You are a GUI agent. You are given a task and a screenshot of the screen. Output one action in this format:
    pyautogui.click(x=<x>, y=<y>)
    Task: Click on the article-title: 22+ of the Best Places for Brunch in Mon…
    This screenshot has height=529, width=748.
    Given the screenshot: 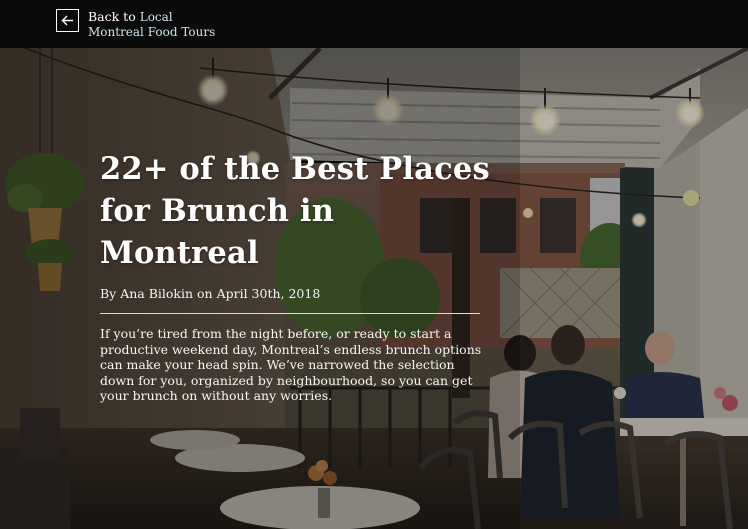 What is the action you would take?
    pyautogui.click(x=295, y=211)
    